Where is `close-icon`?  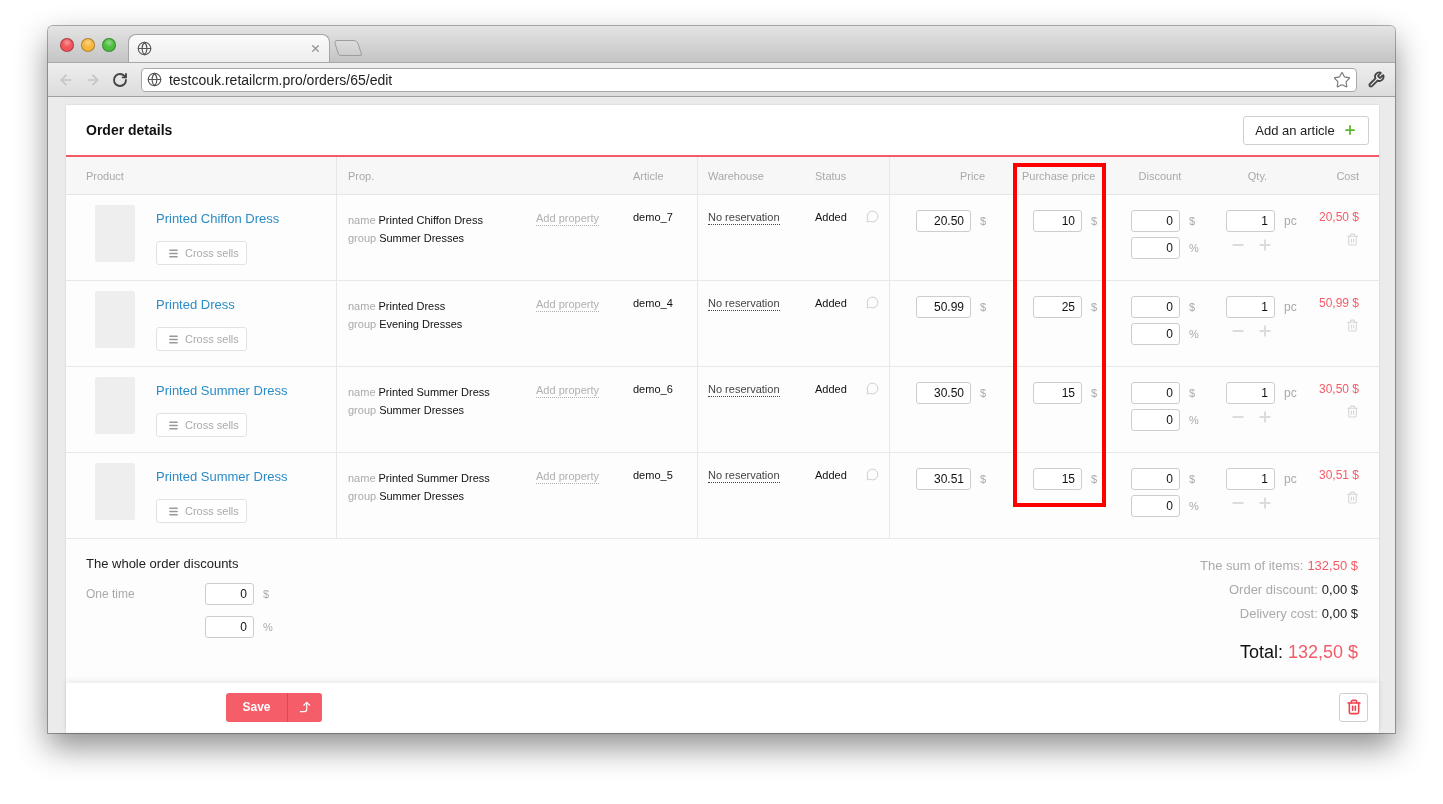
close-icon is located at coordinates (315, 48).